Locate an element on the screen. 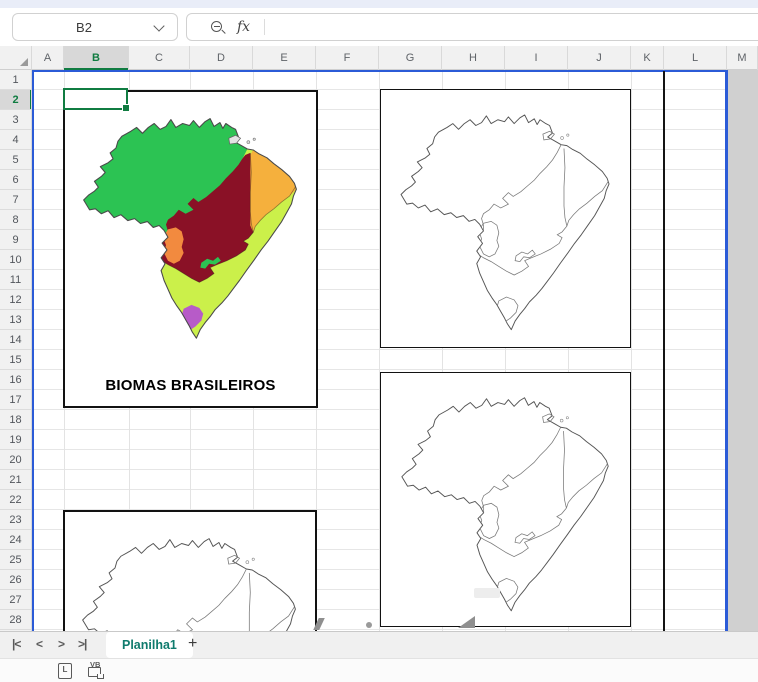 Image resolution: width=758 pixels, height=682 pixels. last-sheet-button: >| is located at coordinates (82, 644).